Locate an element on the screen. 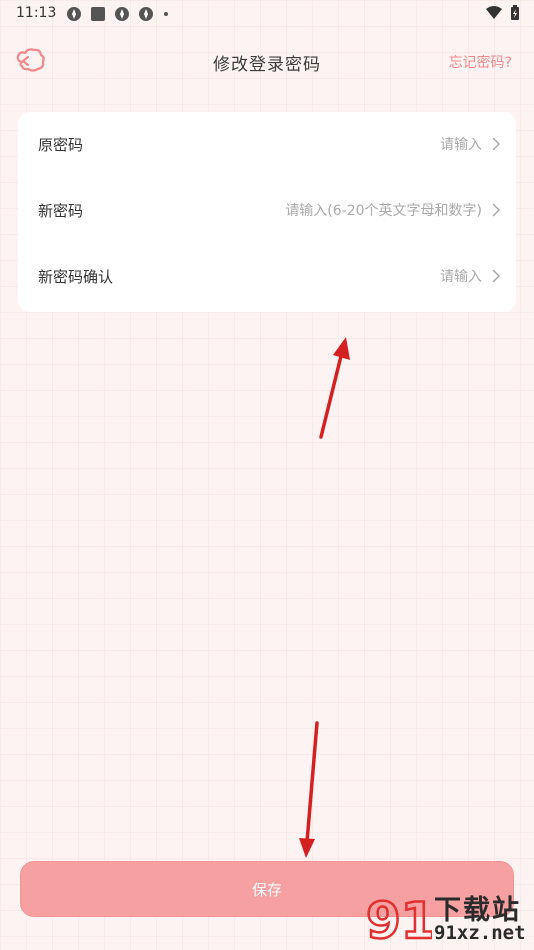 The image size is (534, 950). new-password-label: 新密码 is located at coordinates (61, 211).